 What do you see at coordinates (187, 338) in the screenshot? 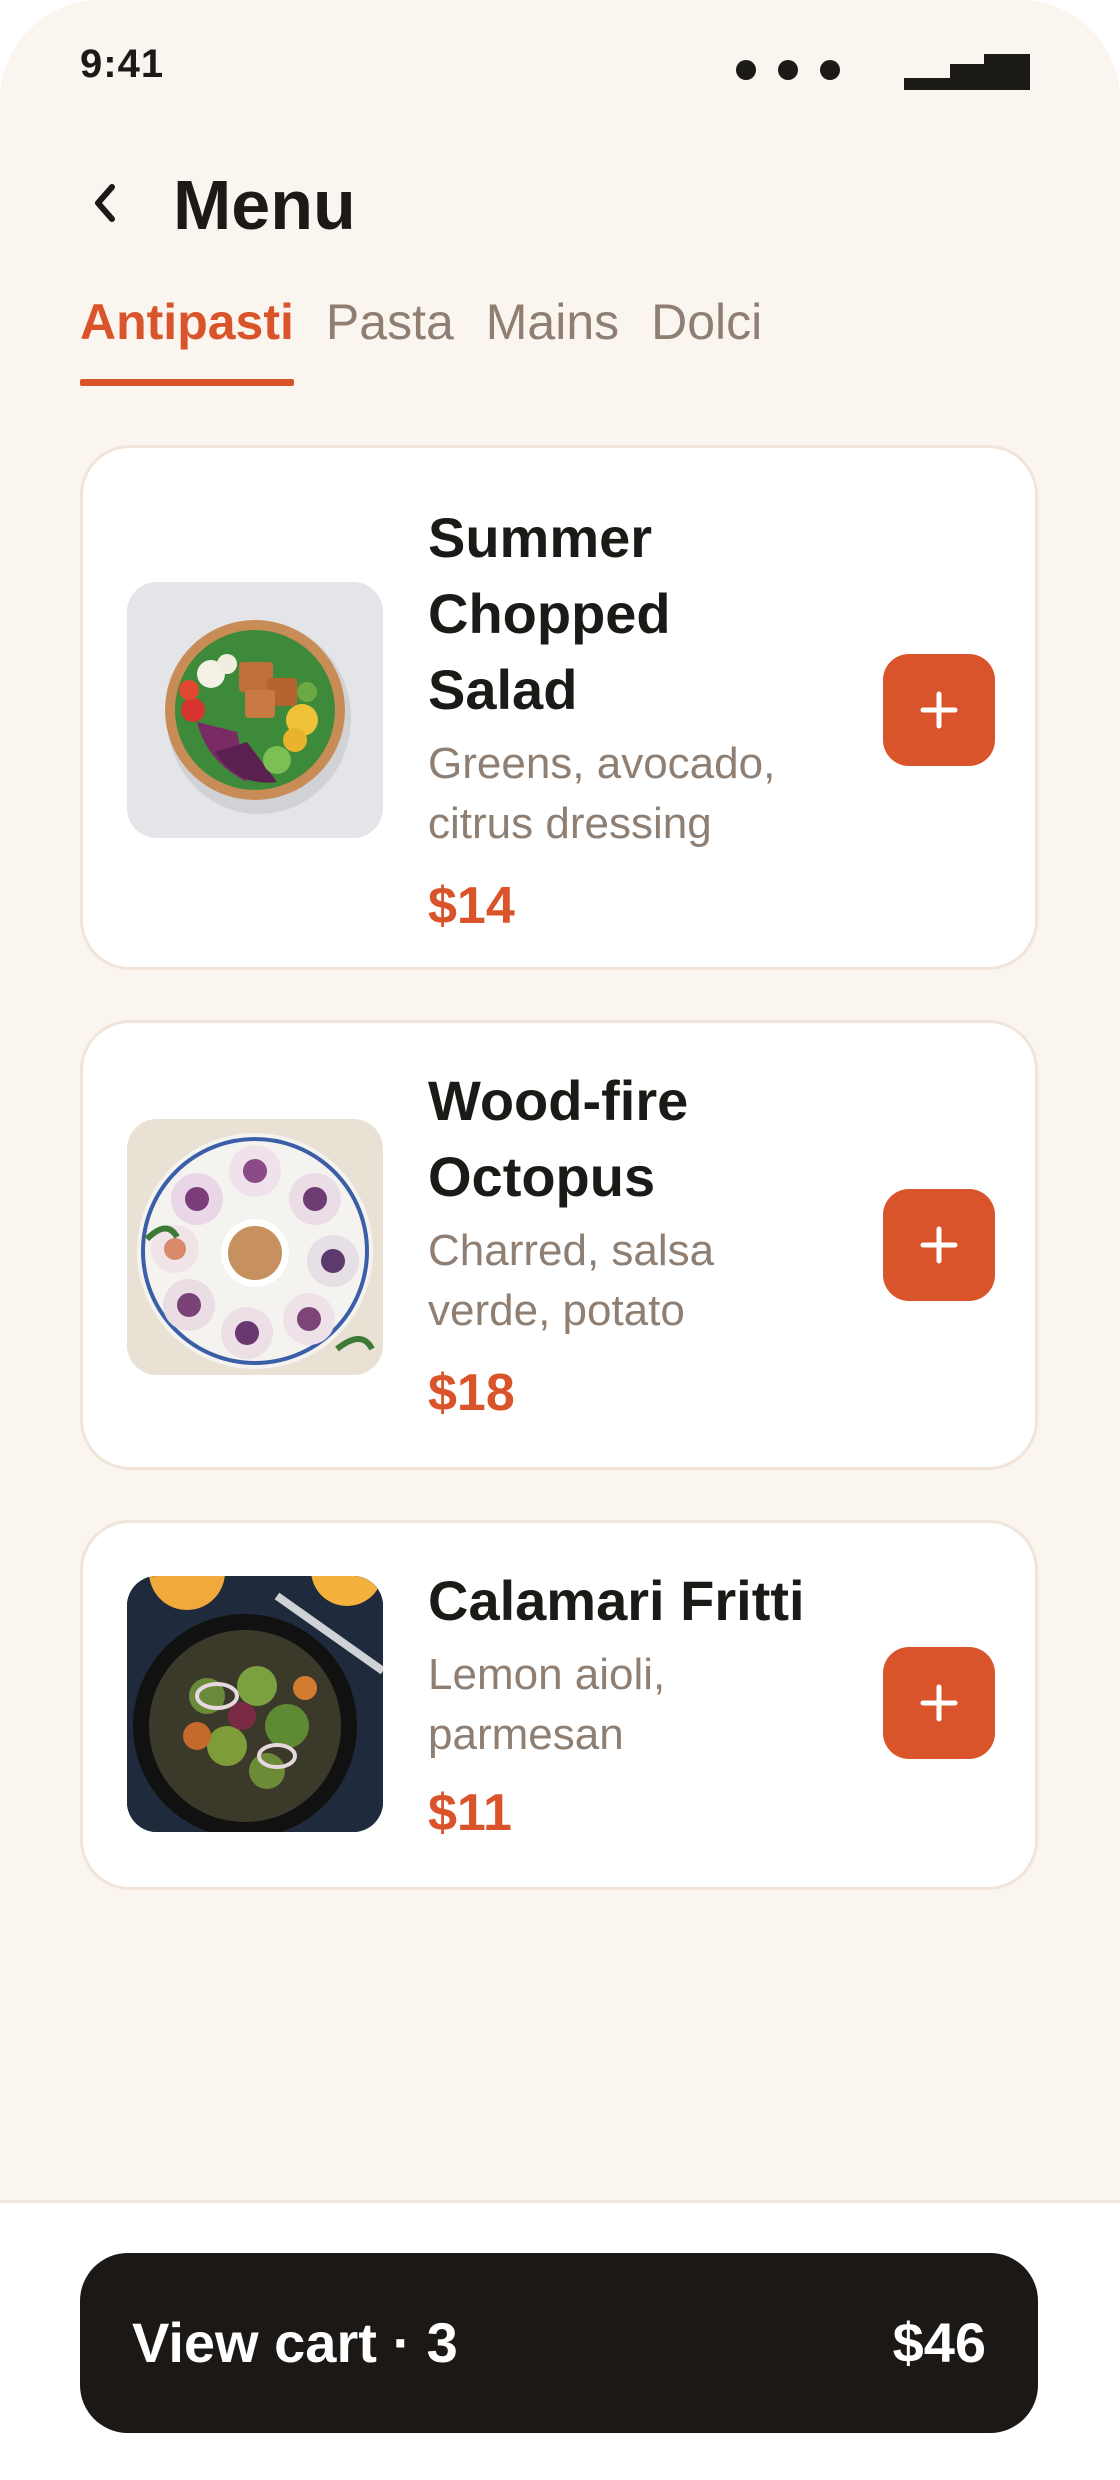
I see `tab-antipasti: Antipasti` at bounding box center [187, 338].